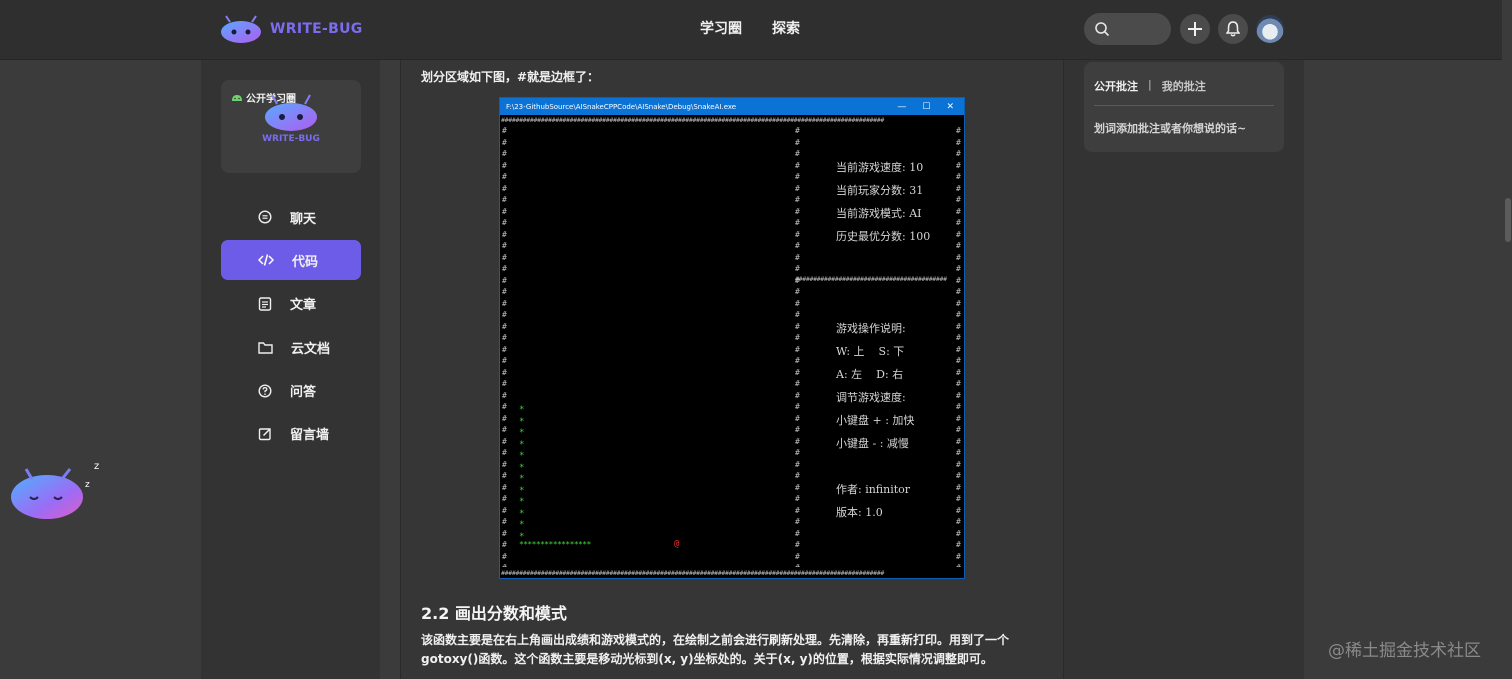  What do you see at coordinates (305, 262) in the screenshot?
I see `sidebar-item-label: 代码` at bounding box center [305, 262].